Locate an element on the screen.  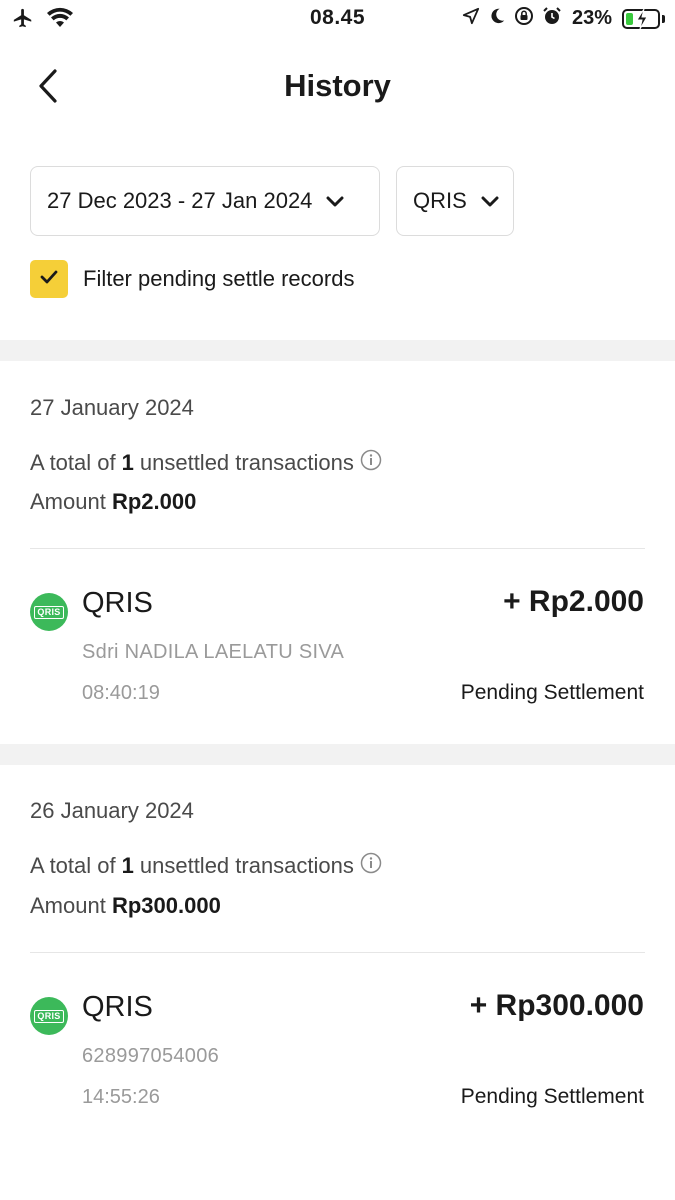
transaction-amount: + Rp2.000 is located at coordinates (573, 601).